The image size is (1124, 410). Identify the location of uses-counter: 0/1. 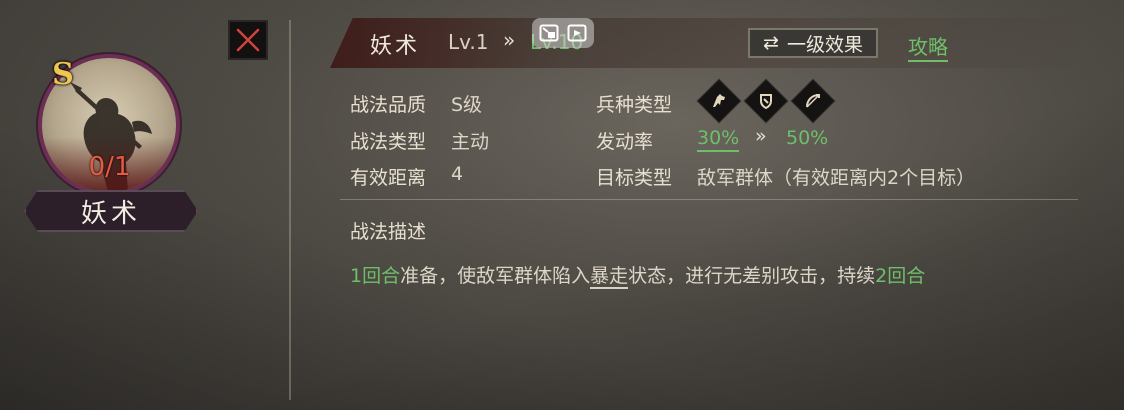
(109, 167).